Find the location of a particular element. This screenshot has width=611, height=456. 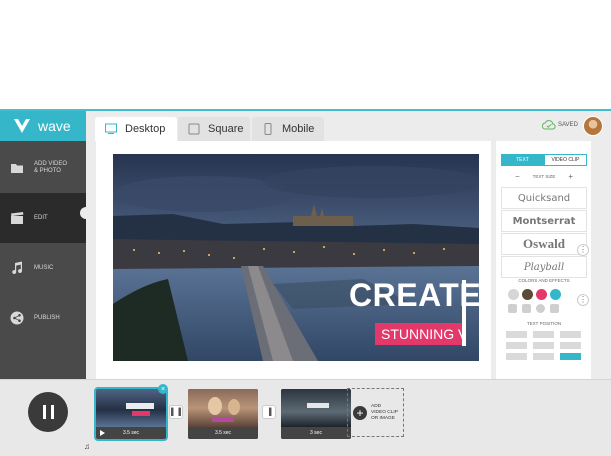

tab-label: Mobile is located at coordinates (298, 129).